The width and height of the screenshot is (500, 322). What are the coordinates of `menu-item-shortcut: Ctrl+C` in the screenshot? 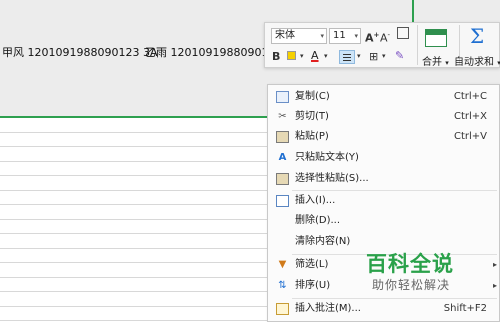 It's located at (470, 96).